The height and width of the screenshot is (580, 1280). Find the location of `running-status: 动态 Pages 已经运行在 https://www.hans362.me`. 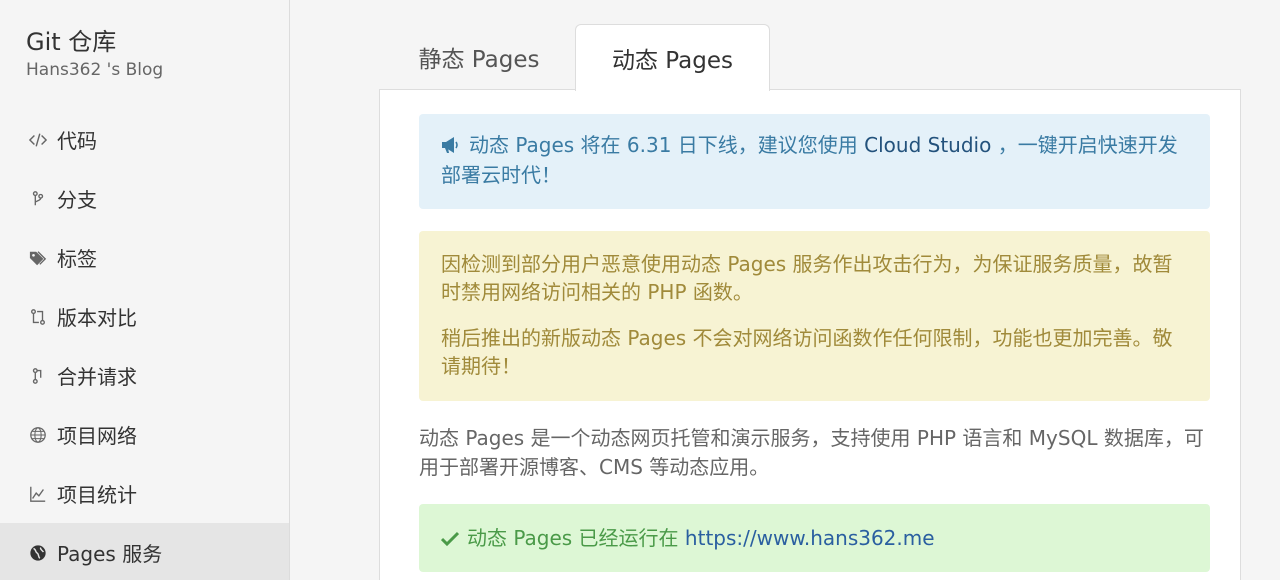

running-status: 动态 Pages 已经运行在 https://www.hans362.me is located at coordinates (814, 538).